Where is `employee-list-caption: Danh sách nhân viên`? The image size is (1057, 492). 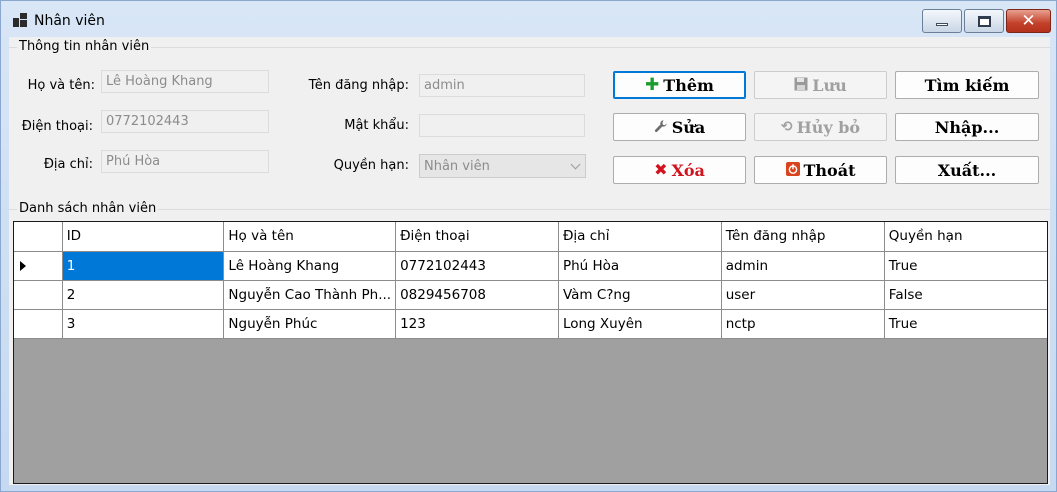 employee-list-caption: Danh sách nhân viên is located at coordinates (88, 208).